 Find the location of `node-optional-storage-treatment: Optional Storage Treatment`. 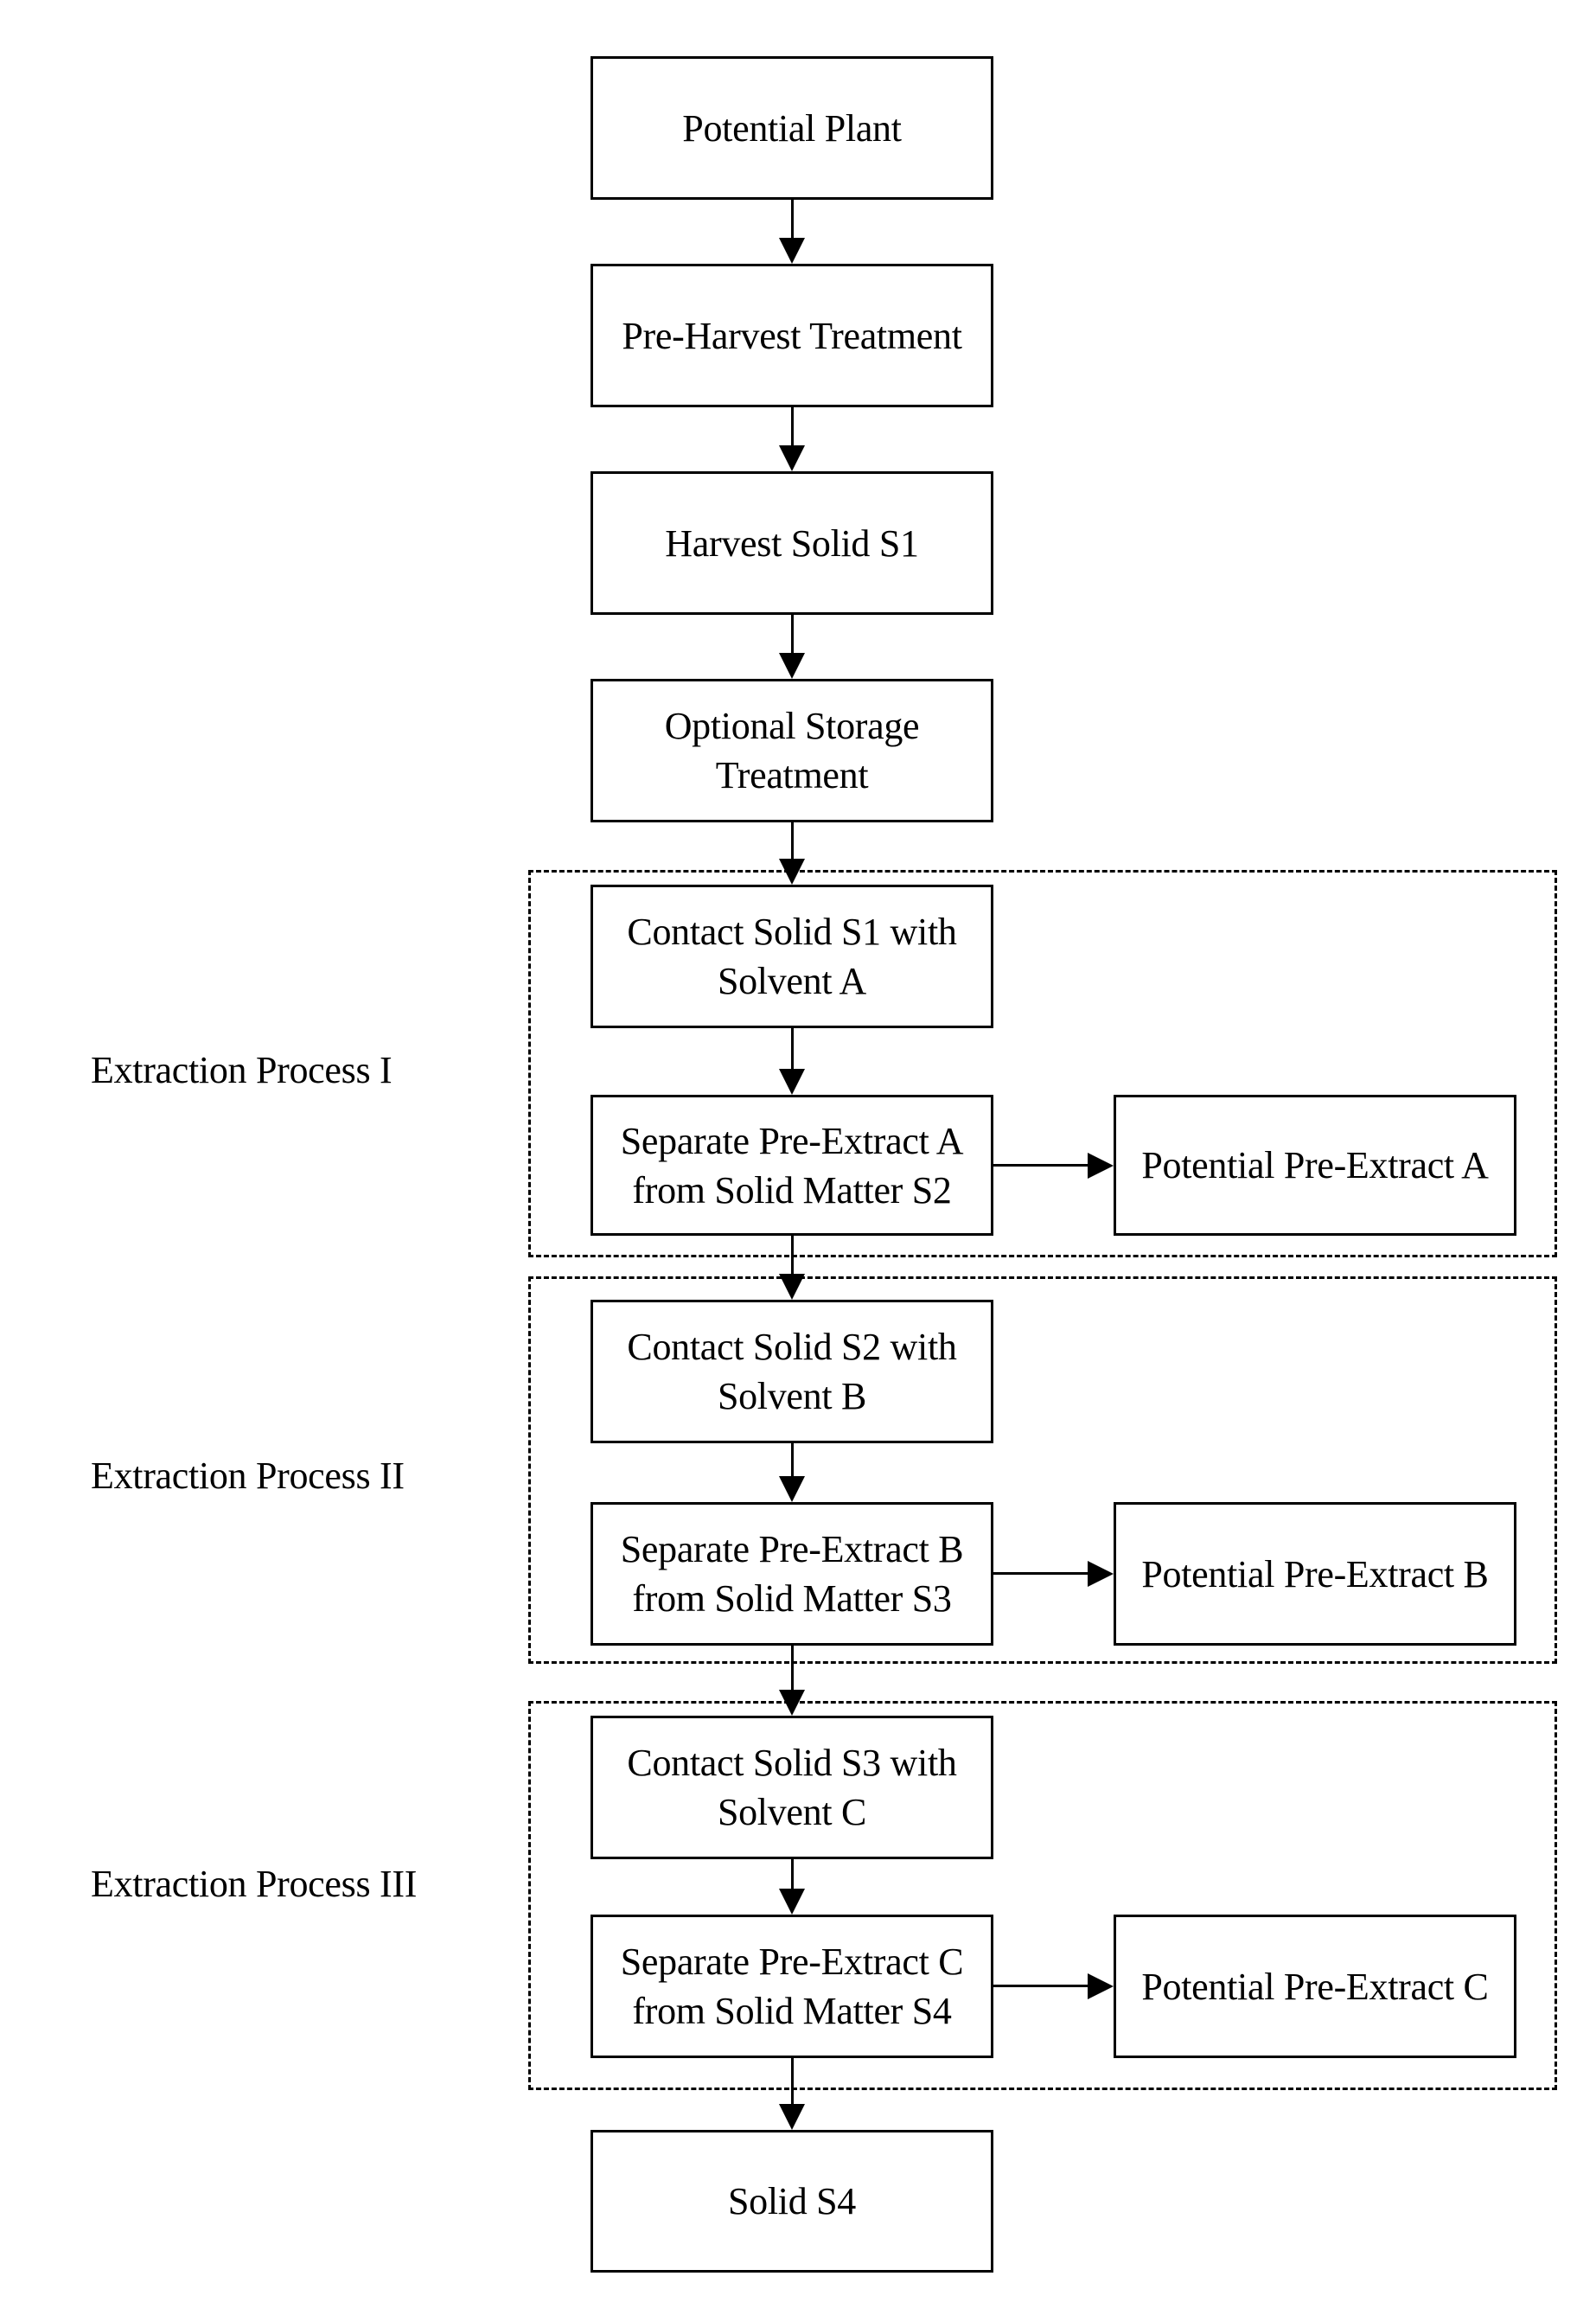

node-optional-storage-treatment: Optional Storage Treatment is located at coordinates (792, 750).